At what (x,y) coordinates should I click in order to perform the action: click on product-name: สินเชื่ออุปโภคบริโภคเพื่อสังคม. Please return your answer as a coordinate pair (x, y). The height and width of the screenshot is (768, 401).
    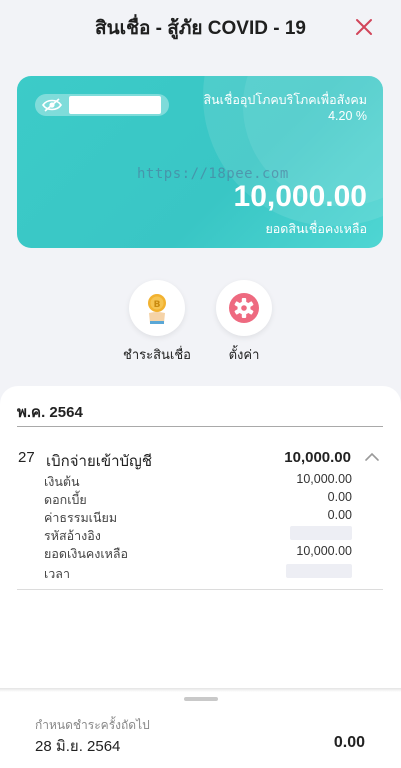
    Looking at the image, I should click on (285, 100).